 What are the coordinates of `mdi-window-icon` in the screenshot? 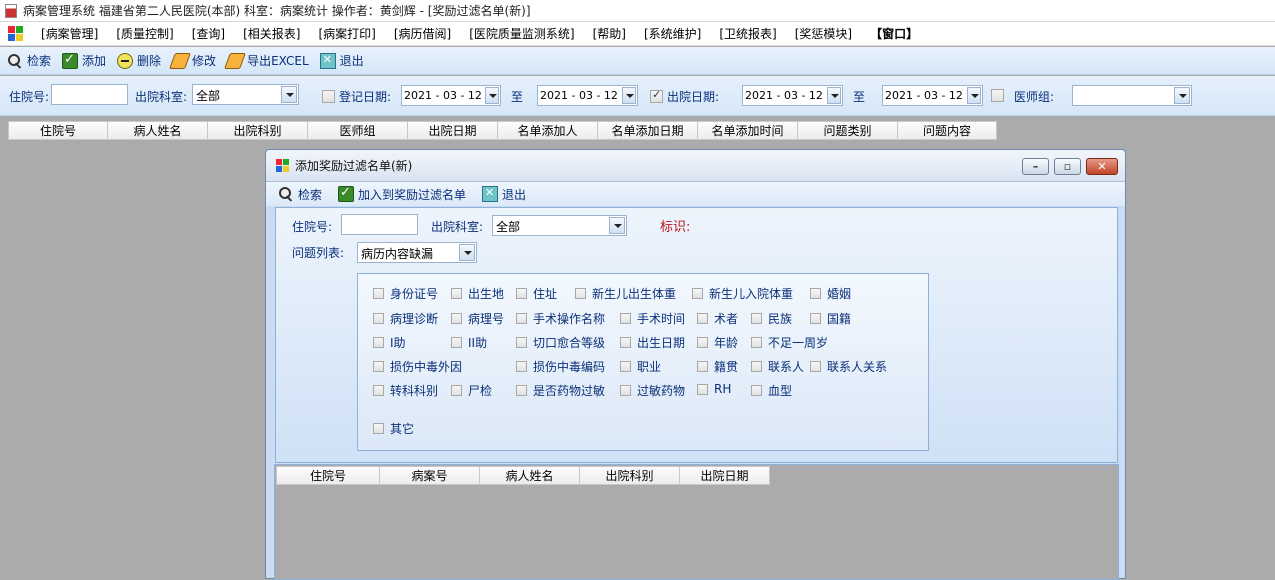 It's located at (16, 33).